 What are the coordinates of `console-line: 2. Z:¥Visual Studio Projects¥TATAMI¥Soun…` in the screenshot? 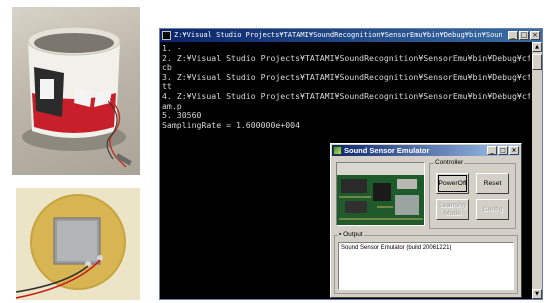 It's located at (346, 57).